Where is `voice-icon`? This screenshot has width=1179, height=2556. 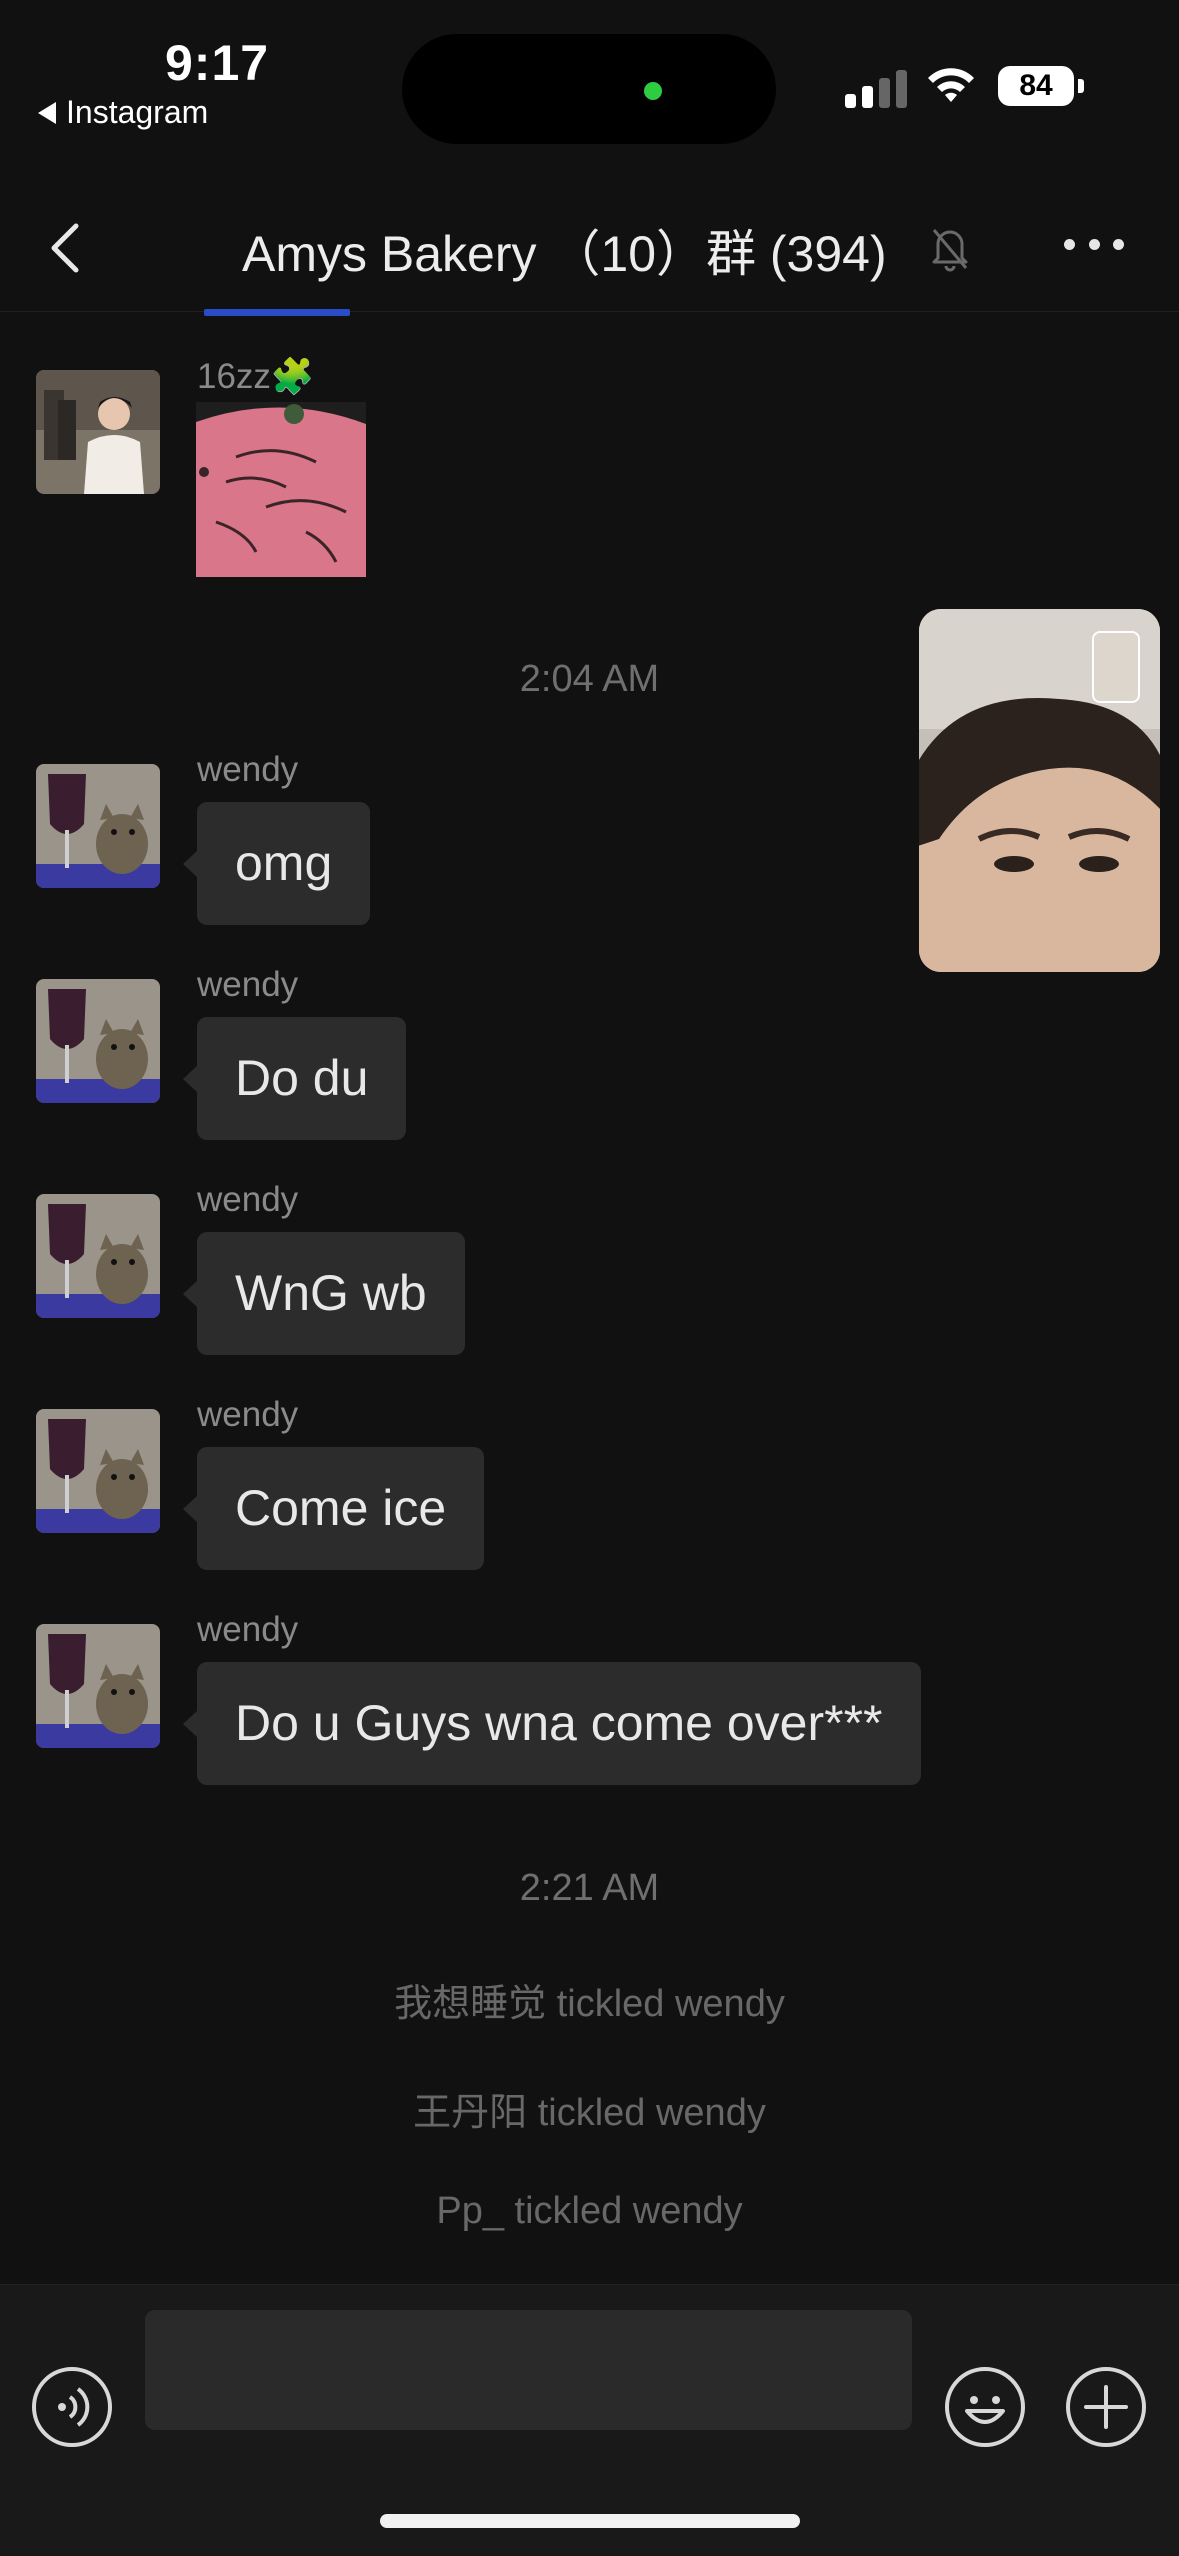 voice-icon is located at coordinates (72, 2407).